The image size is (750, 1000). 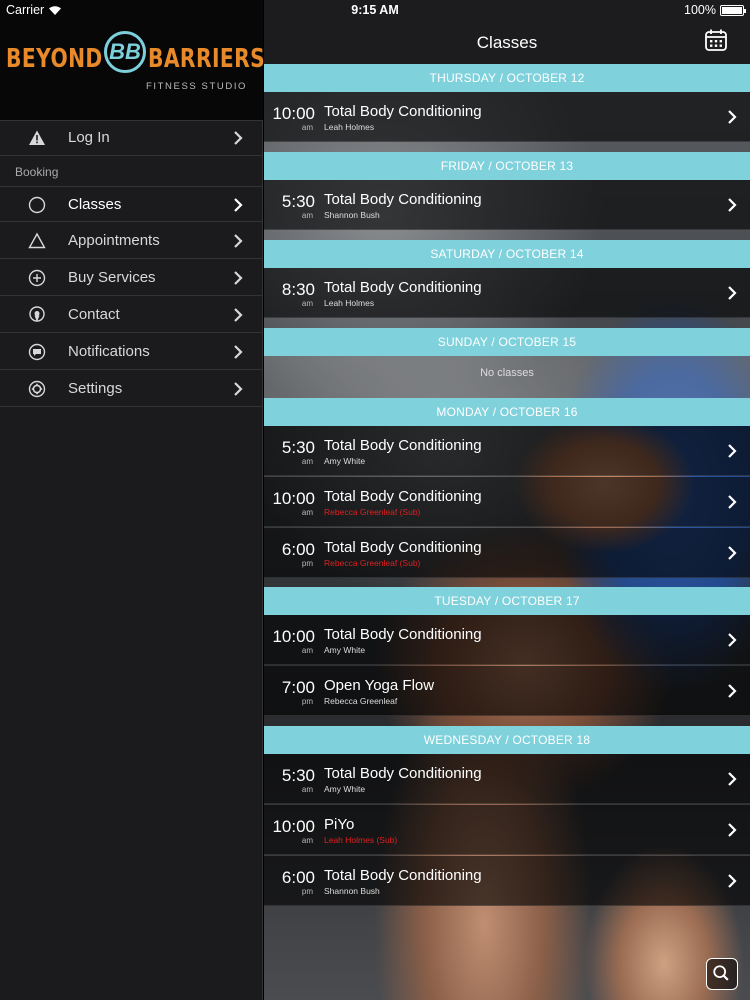 I want to click on search-button, so click(x=722, y=974).